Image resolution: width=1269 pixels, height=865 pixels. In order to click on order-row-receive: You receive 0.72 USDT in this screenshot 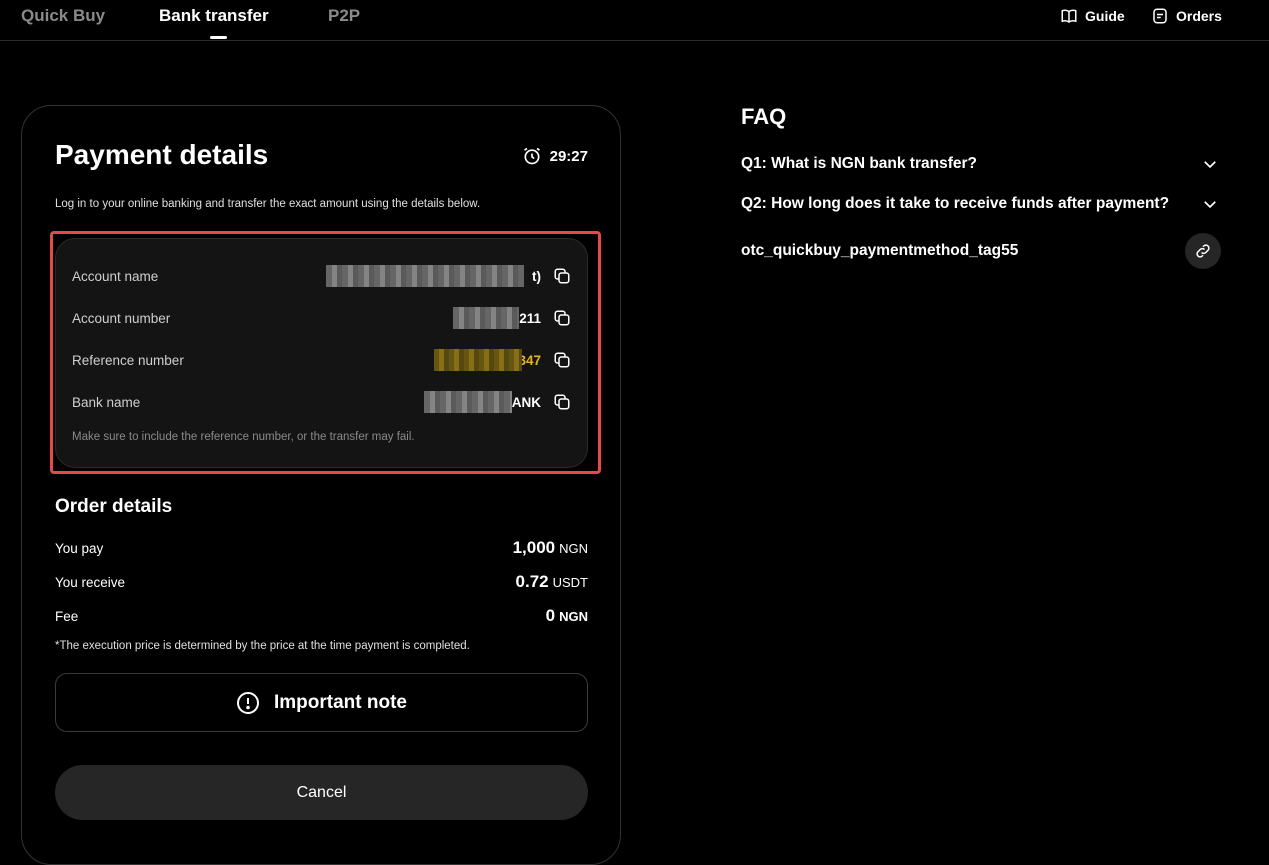, I will do `click(321, 582)`.